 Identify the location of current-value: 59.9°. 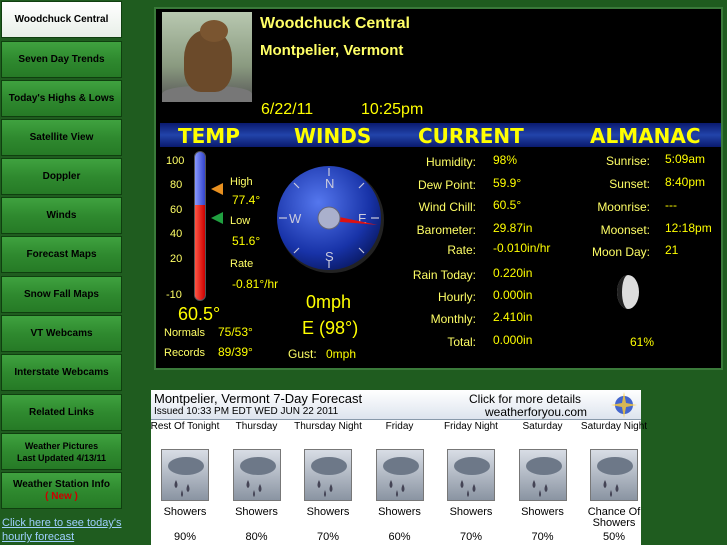
(507, 183).